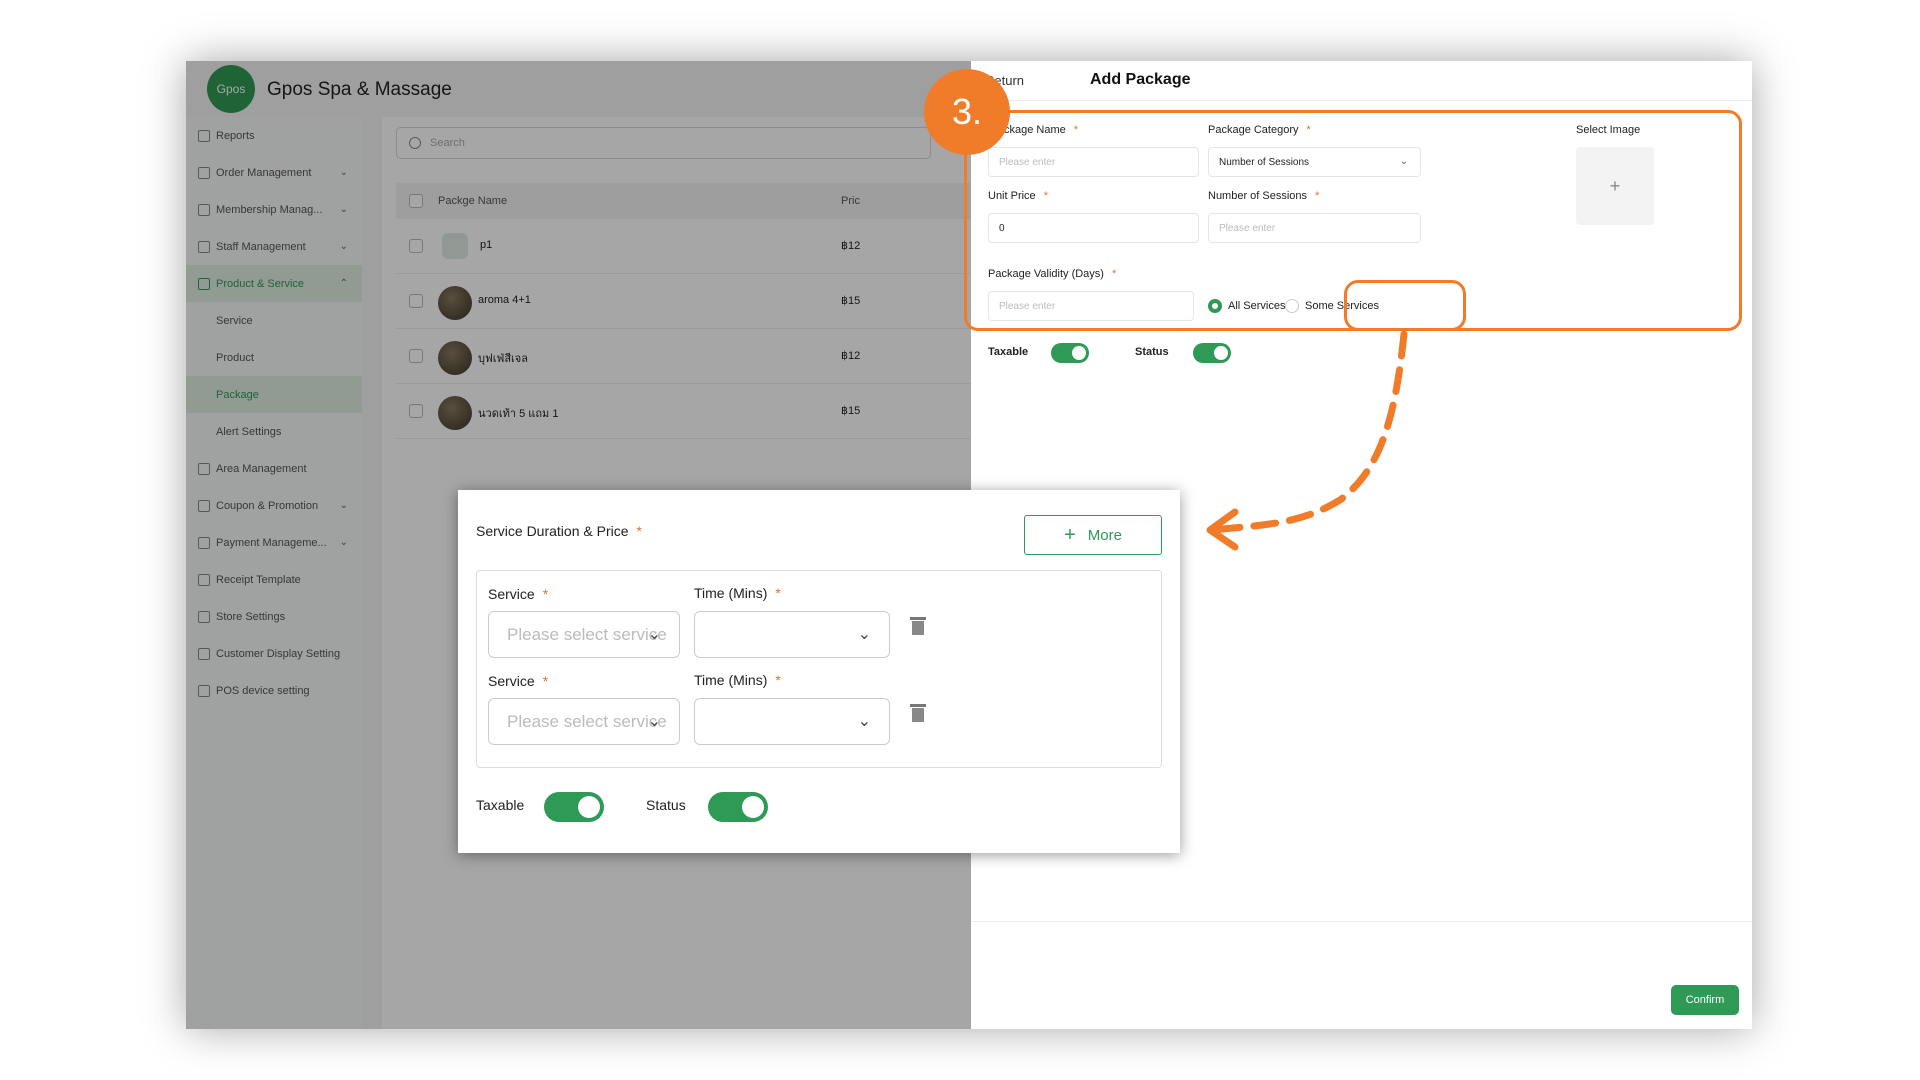  I want to click on plus-icon: +, so click(1070, 534).